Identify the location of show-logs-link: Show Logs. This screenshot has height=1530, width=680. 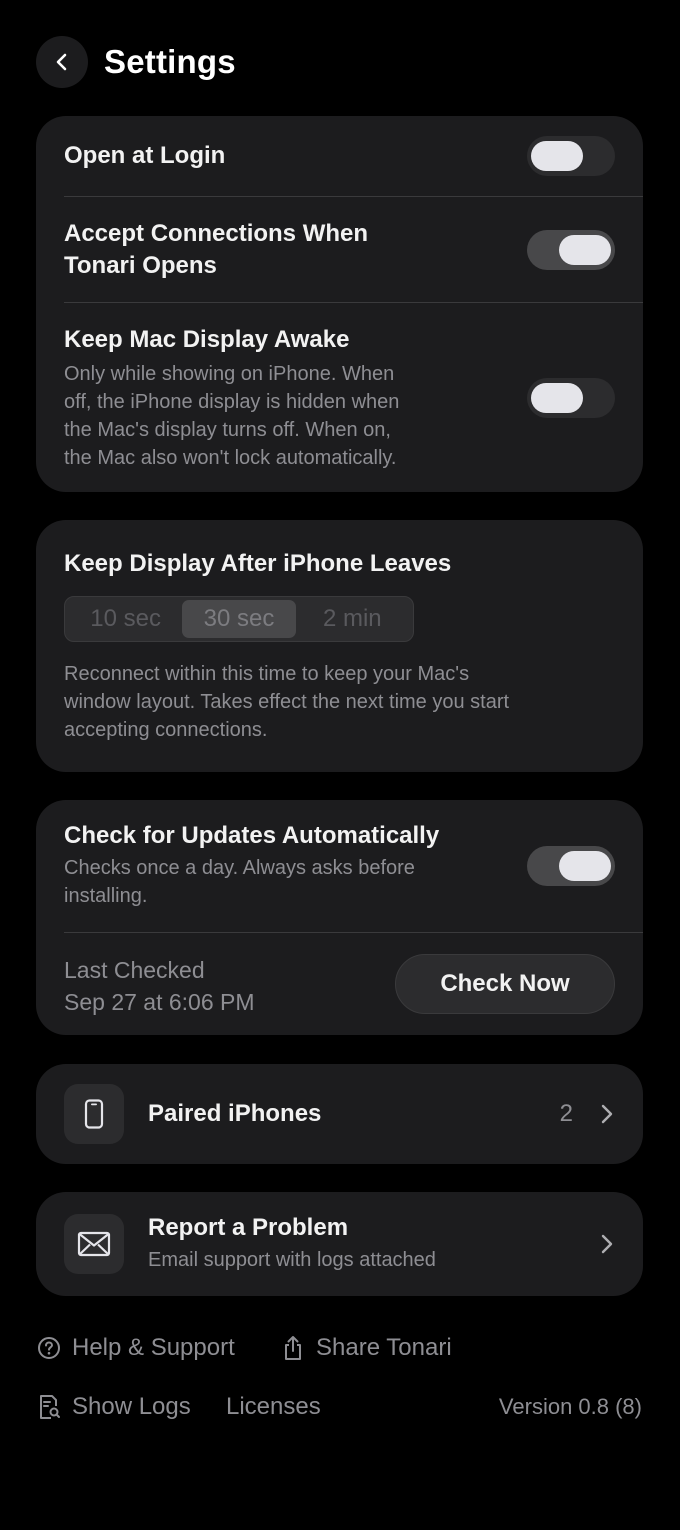
(113, 1407).